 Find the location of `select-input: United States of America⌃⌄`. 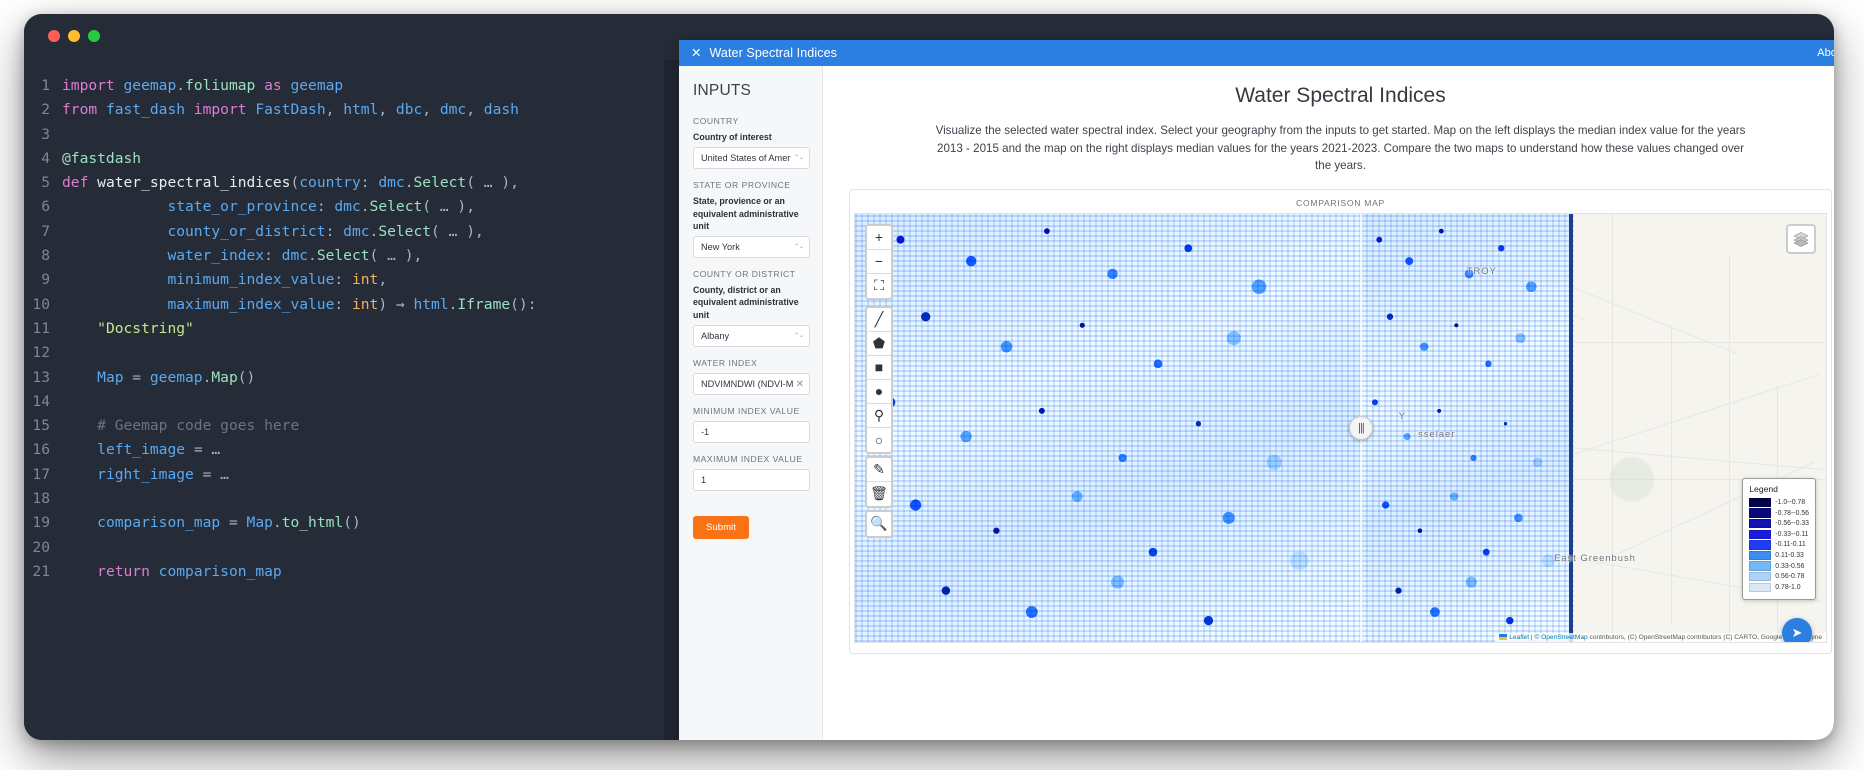

select-input: United States of America⌃⌄ is located at coordinates (751, 158).